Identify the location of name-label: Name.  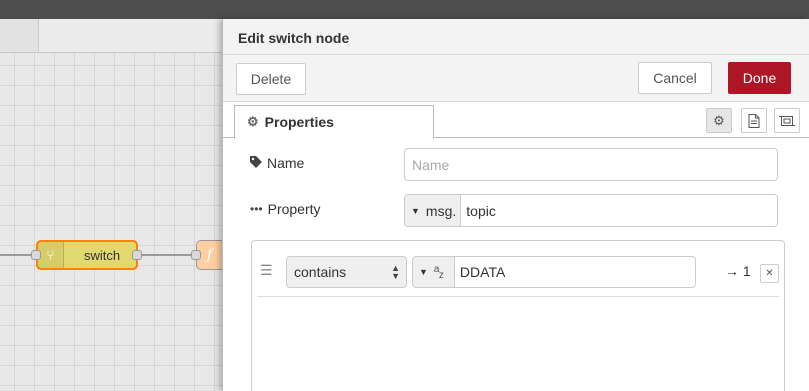
(286, 163).